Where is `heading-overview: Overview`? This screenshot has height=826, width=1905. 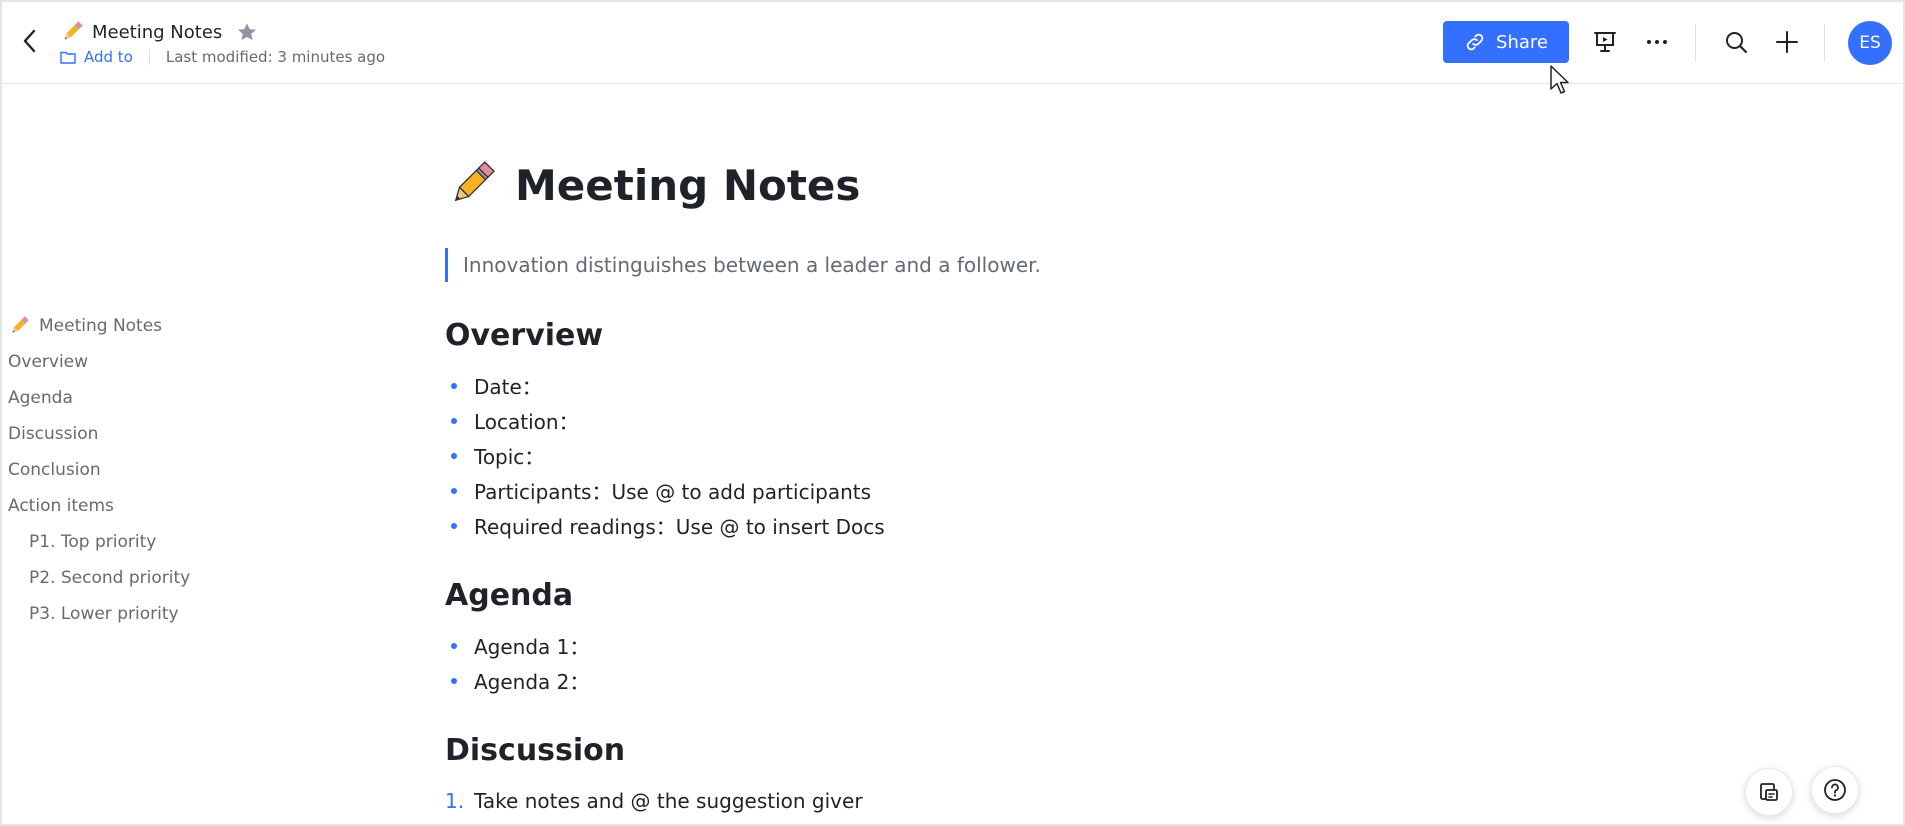 heading-overview: Overview is located at coordinates (1095, 335).